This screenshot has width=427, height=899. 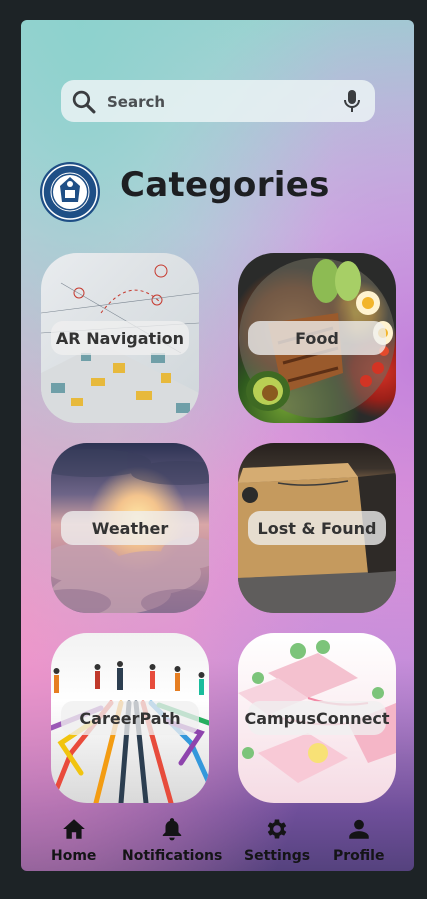 I want to click on gear-icon, so click(x=277, y=829).